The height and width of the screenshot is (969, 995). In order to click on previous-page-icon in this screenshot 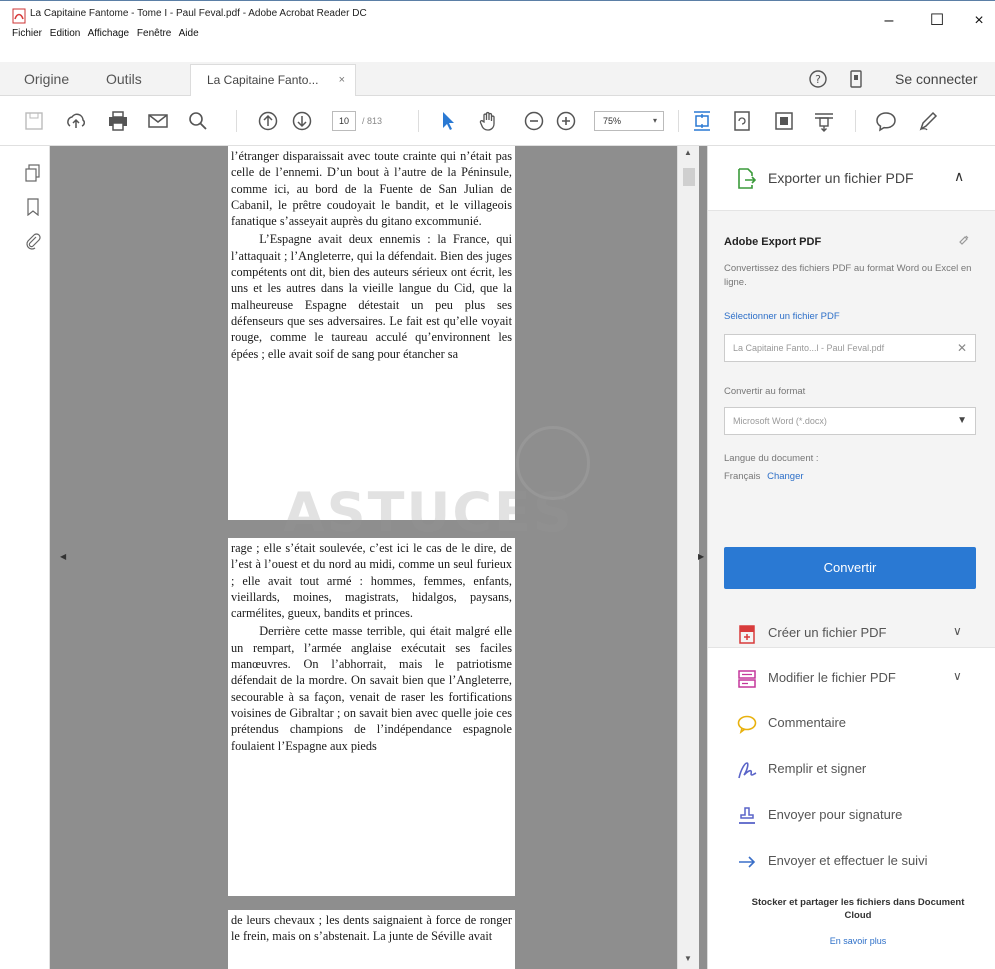, I will do `click(268, 121)`.